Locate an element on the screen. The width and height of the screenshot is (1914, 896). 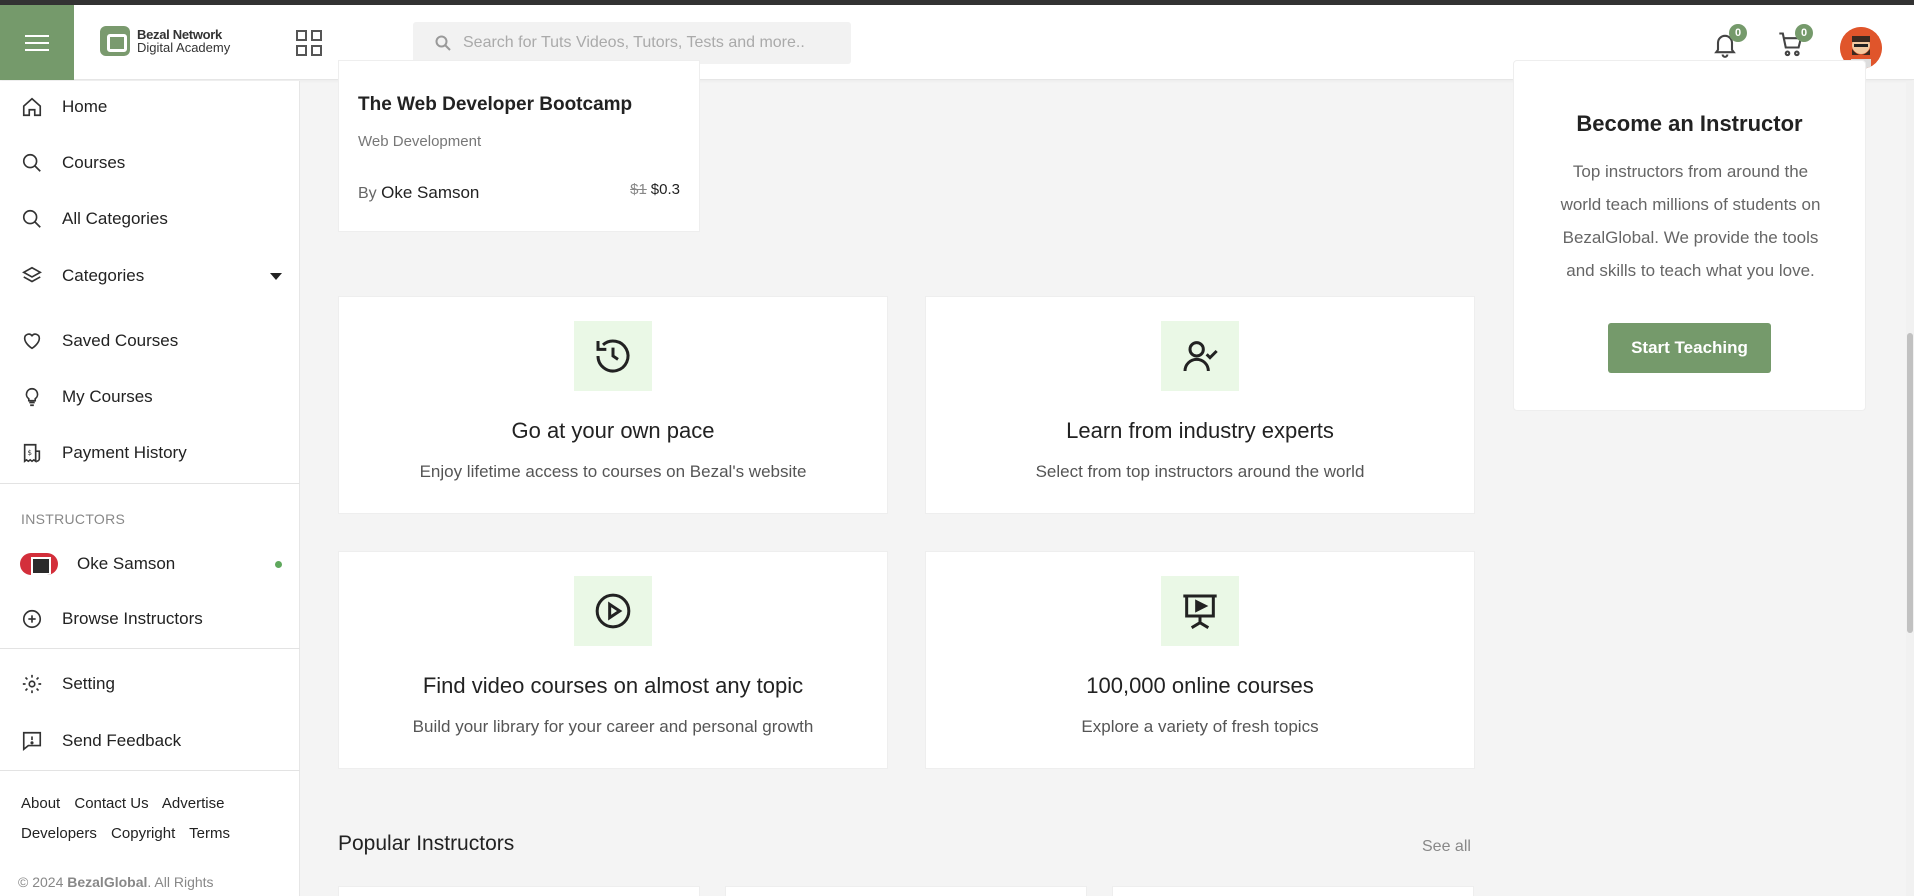
scrollbar-thumb is located at coordinates (1910, 483).